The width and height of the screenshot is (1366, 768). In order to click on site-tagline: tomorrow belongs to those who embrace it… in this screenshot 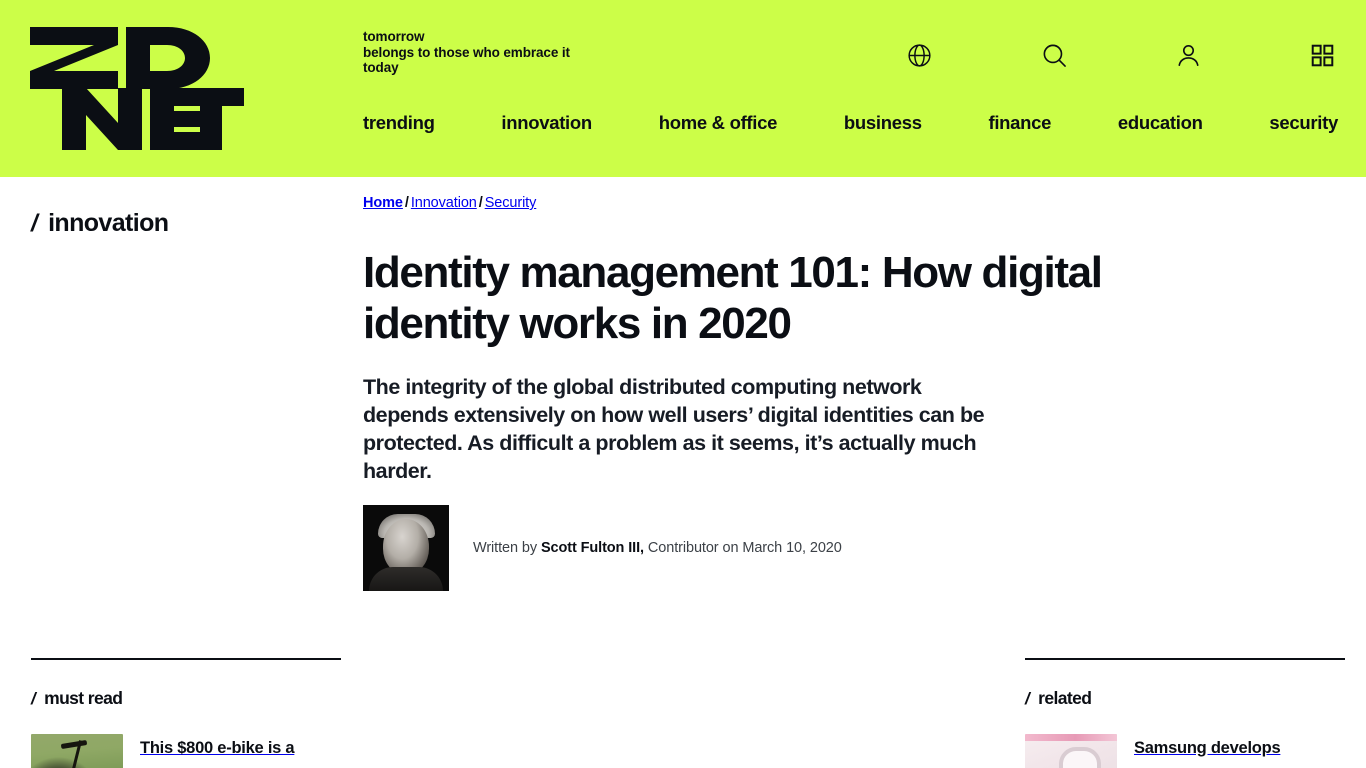, I will do `click(466, 52)`.